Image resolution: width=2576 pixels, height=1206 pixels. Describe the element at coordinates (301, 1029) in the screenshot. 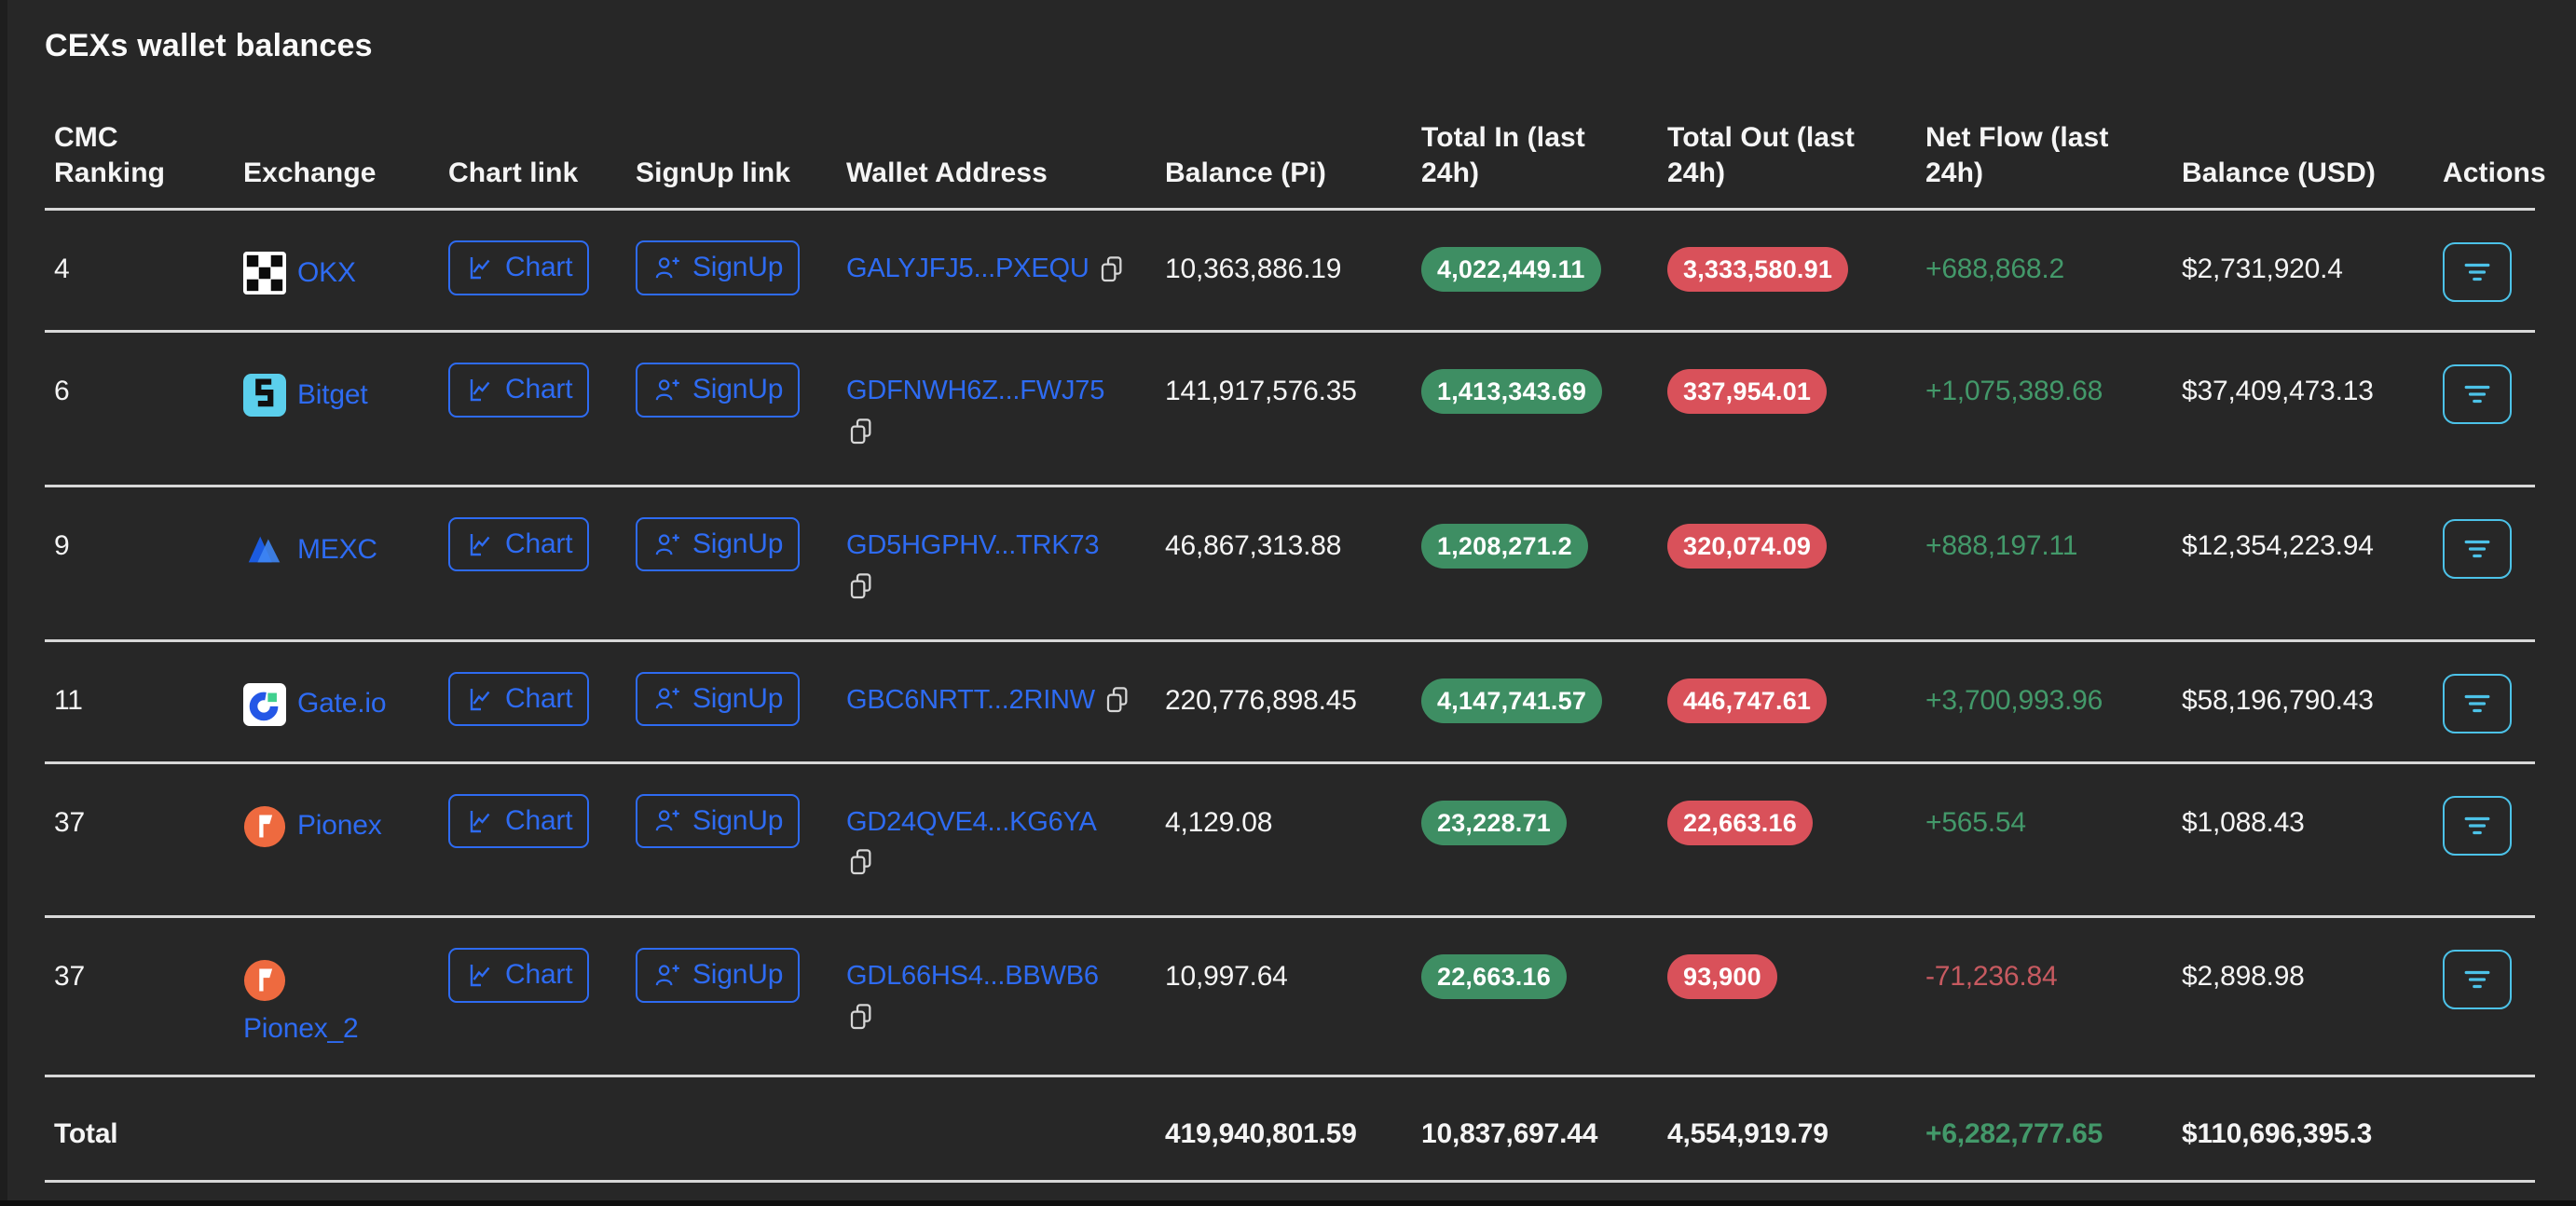

I see `exchange-name-link: Pionex_2` at that location.